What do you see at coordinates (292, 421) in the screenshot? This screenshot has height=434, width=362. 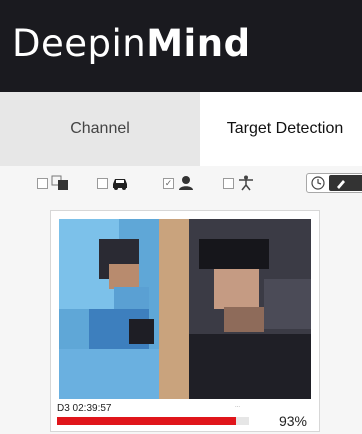 I see `similarity-percent: 93%` at bounding box center [292, 421].